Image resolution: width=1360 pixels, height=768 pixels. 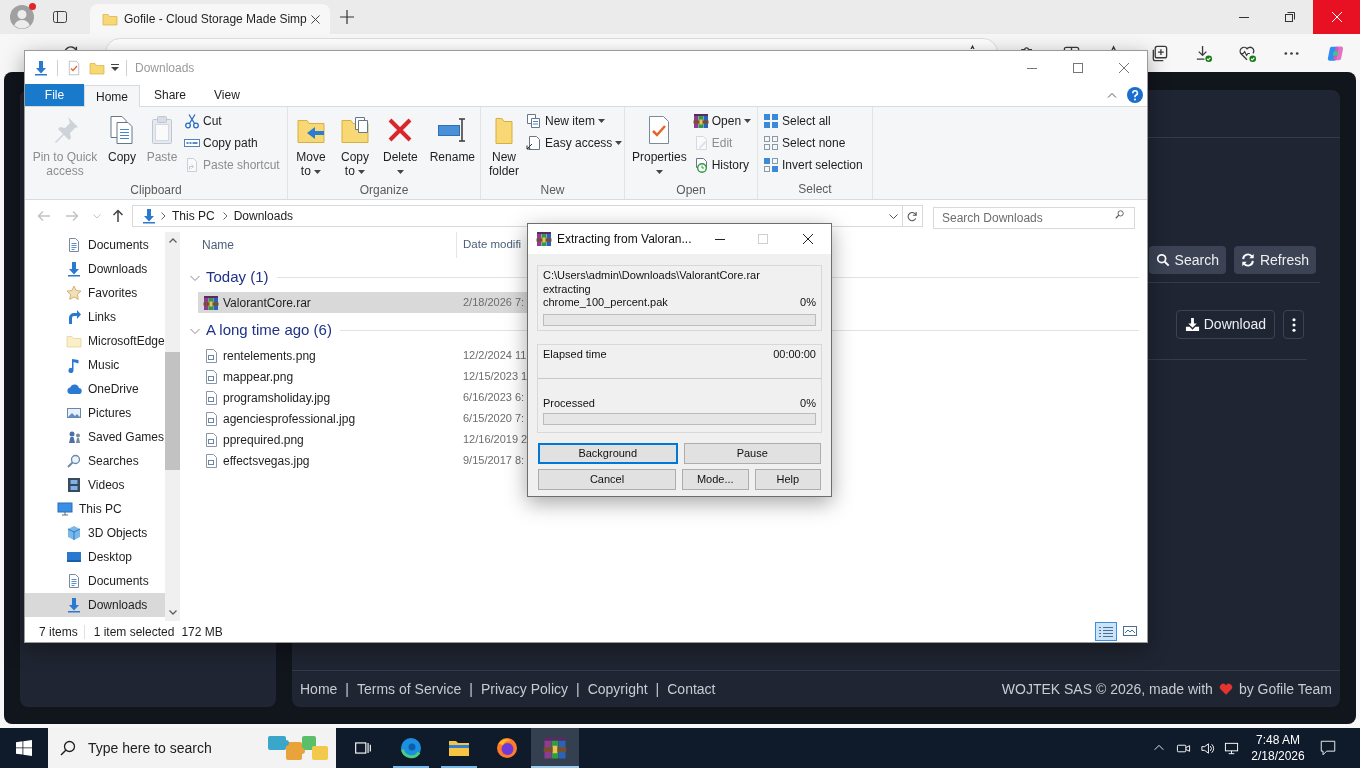 I want to click on ribbon-button: Open, so click(x=722, y=121).